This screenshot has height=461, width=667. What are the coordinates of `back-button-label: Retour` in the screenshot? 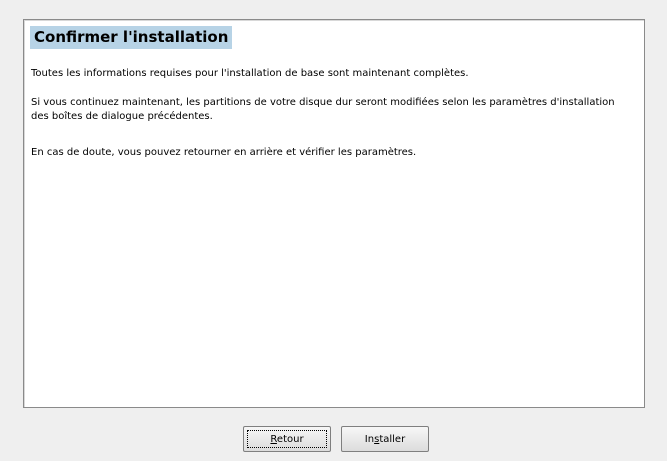 It's located at (287, 439).